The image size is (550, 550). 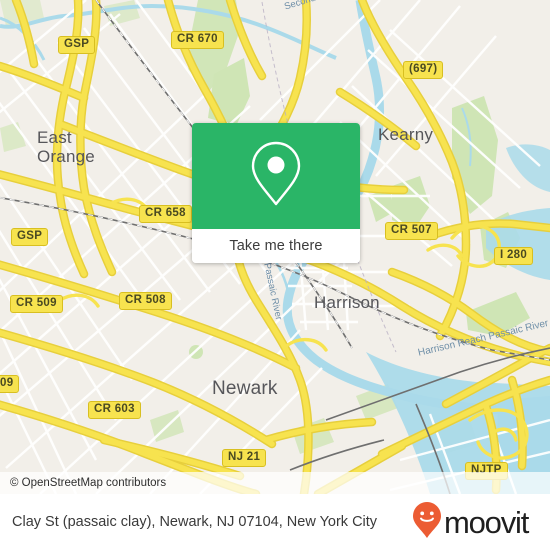 What do you see at coordinates (145, 301) in the screenshot?
I see `shield-cr-508: CR 508` at bounding box center [145, 301].